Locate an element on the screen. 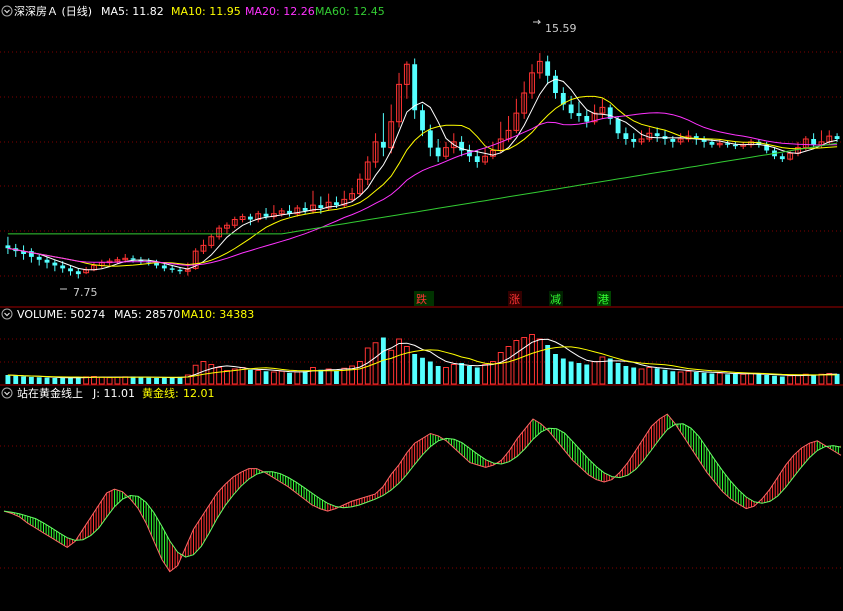 This screenshot has width=843, height=611. event-marker-1: 跌 is located at coordinates (424, 298).